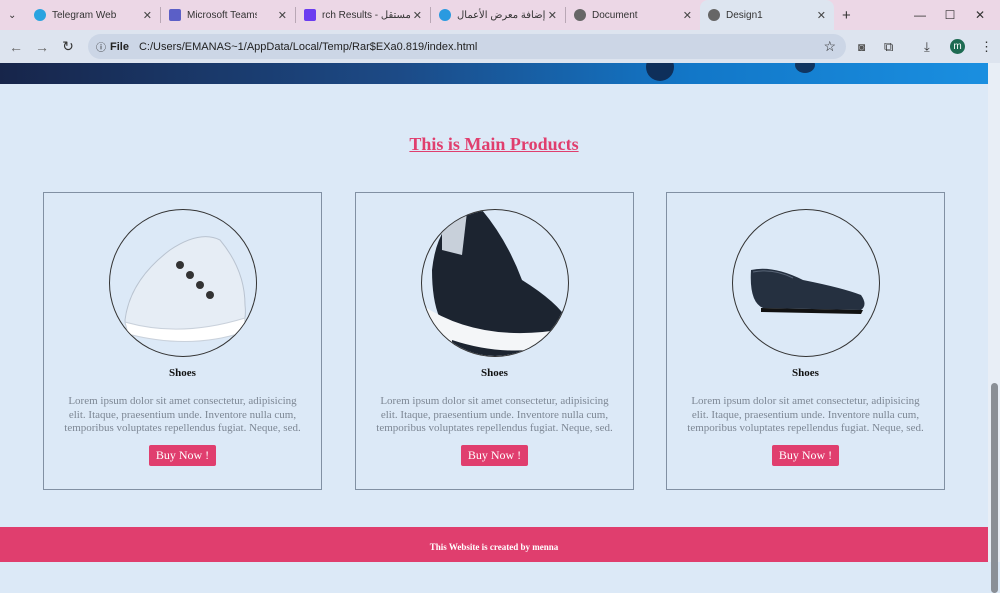 This screenshot has width=1000, height=593. Describe the element at coordinates (13, 15) in the screenshot. I see `tab-search-button: ⌄` at that location.